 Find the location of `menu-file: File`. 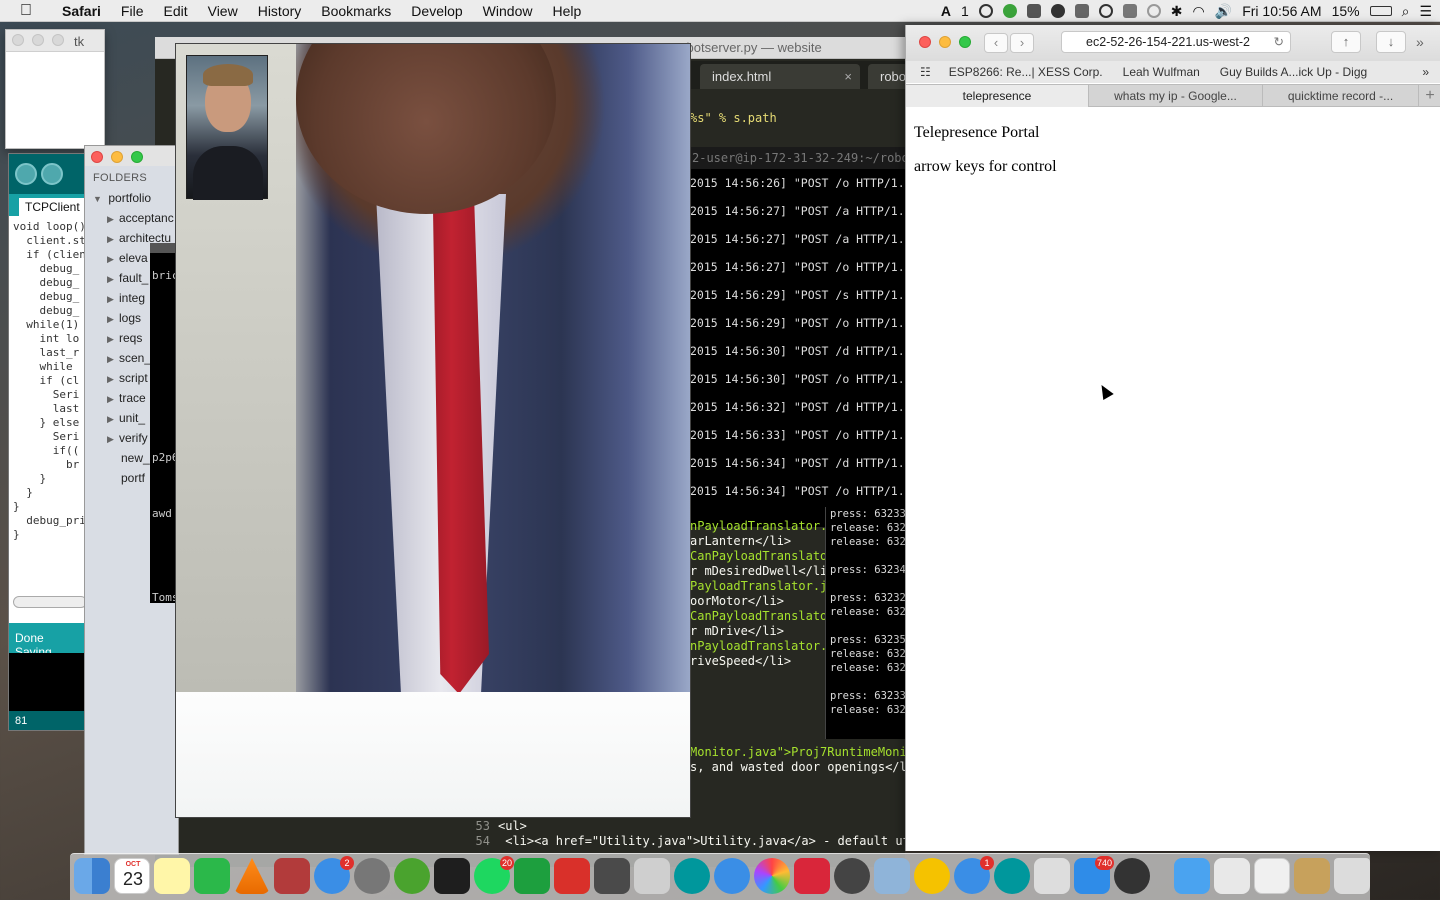

menu-file: File is located at coordinates (132, 11).